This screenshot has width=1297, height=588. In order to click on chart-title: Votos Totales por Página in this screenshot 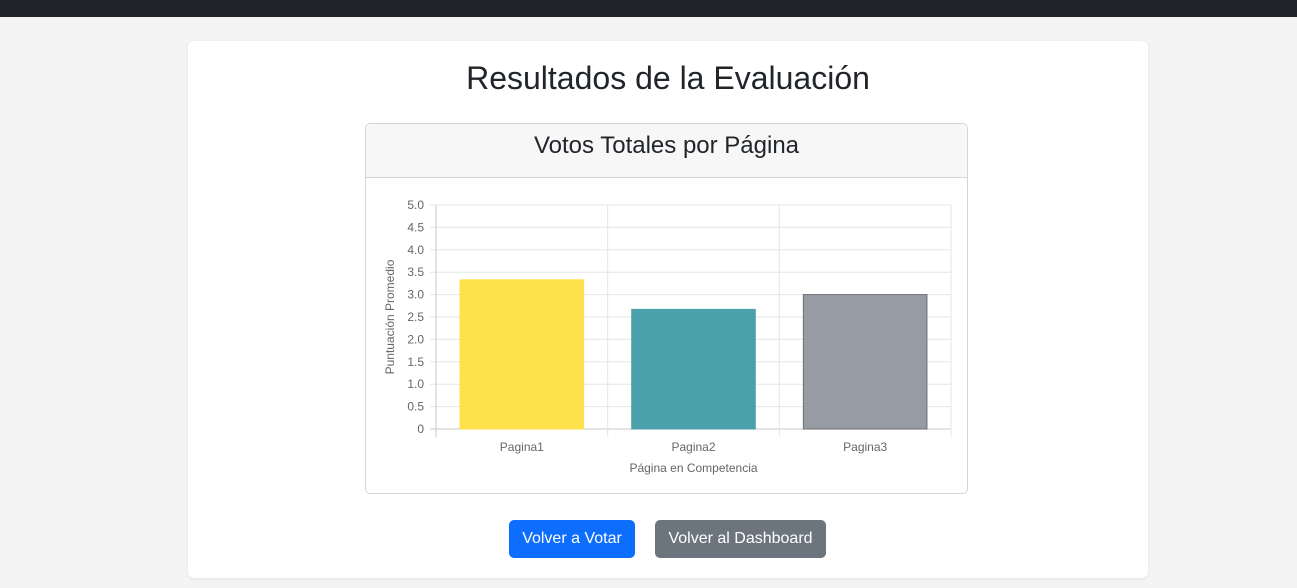, I will do `click(666, 145)`.